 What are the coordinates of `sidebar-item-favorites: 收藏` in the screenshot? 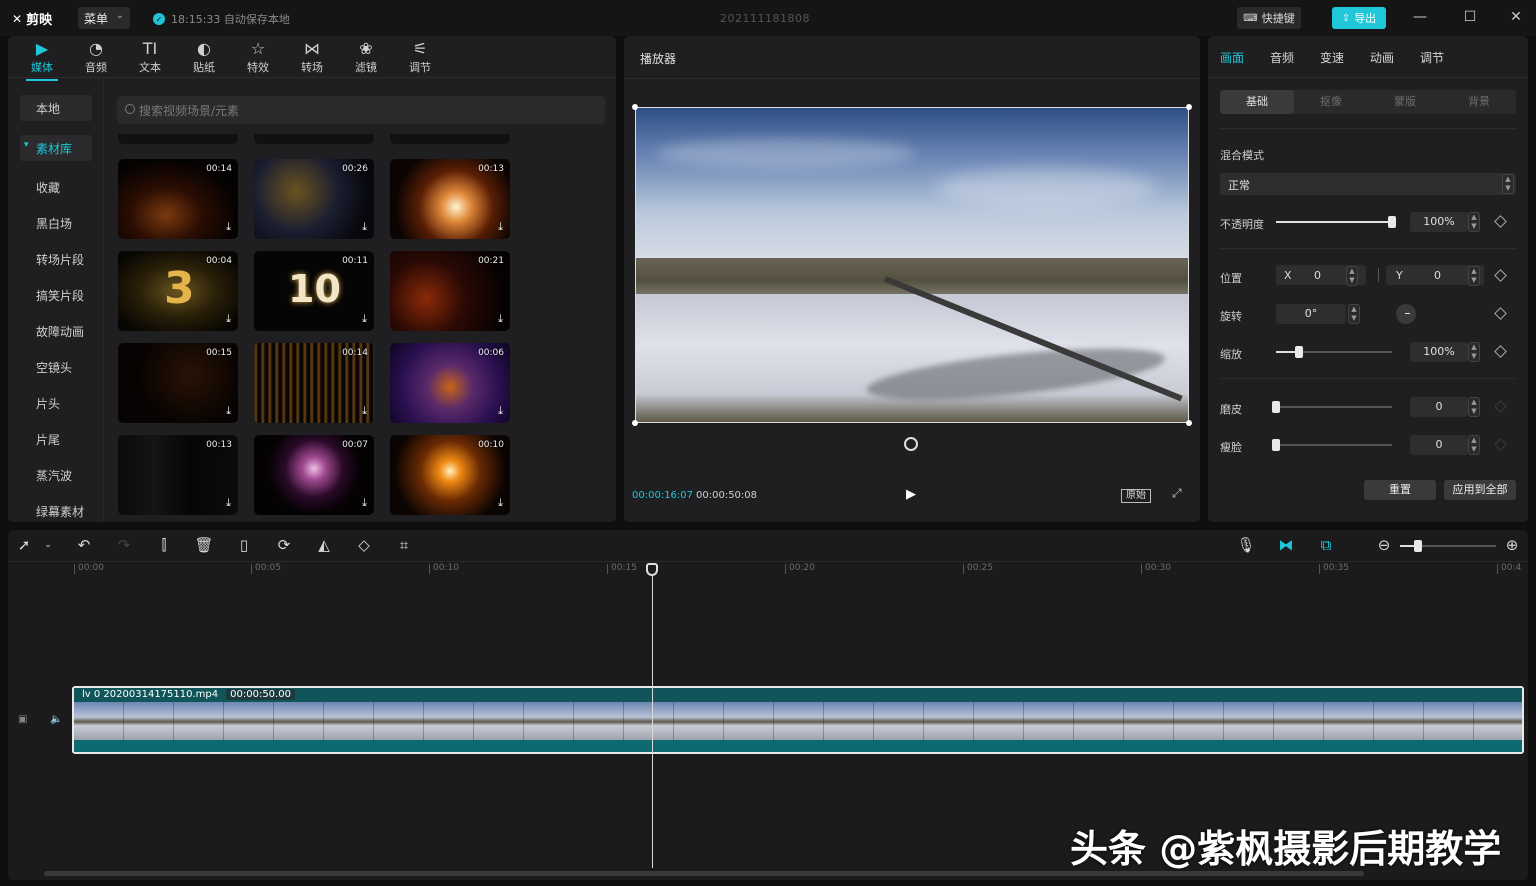 It's located at (48, 187).